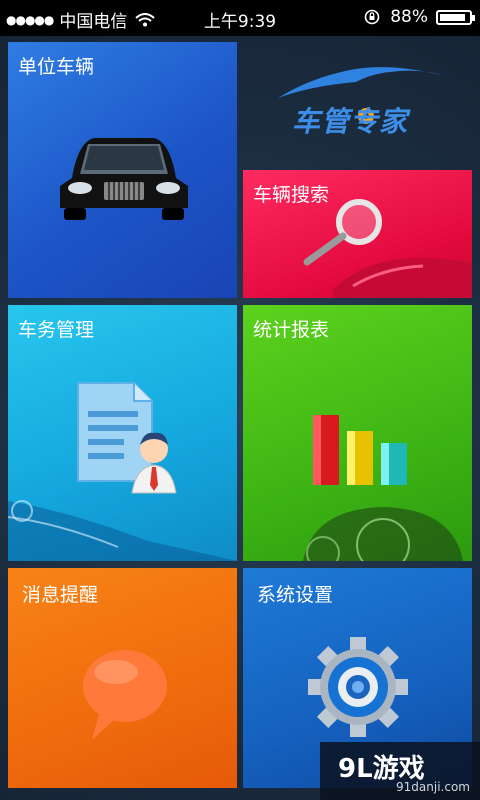  What do you see at coordinates (350, 121) in the screenshot?
I see `logo-text: 车管专家` at bounding box center [350, 121].